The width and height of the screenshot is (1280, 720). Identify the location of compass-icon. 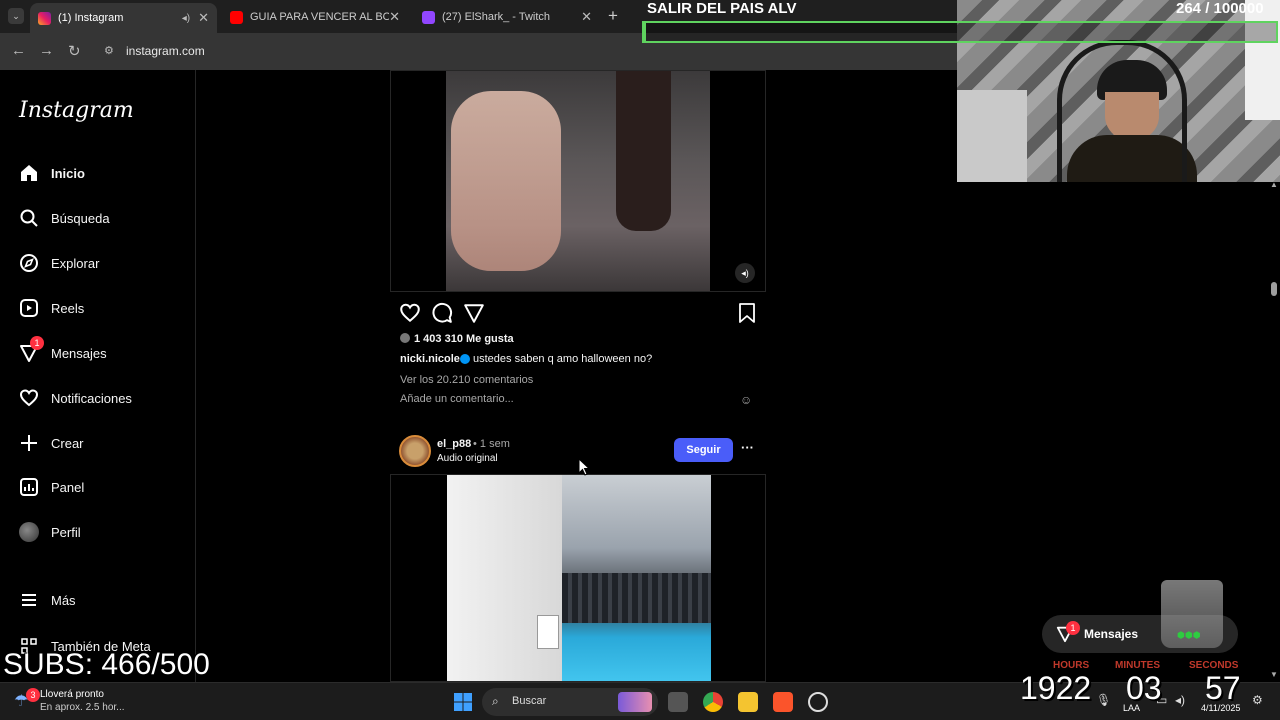
(29, 263).